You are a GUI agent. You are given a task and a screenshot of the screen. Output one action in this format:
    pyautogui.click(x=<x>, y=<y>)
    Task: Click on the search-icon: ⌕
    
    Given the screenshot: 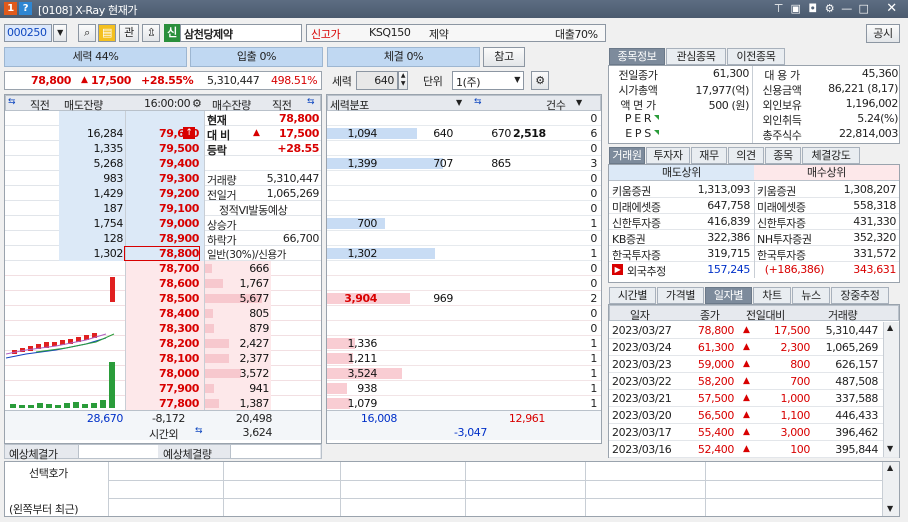 What is the action you would take?
    pyautogui.click(x=87, y=33)
    